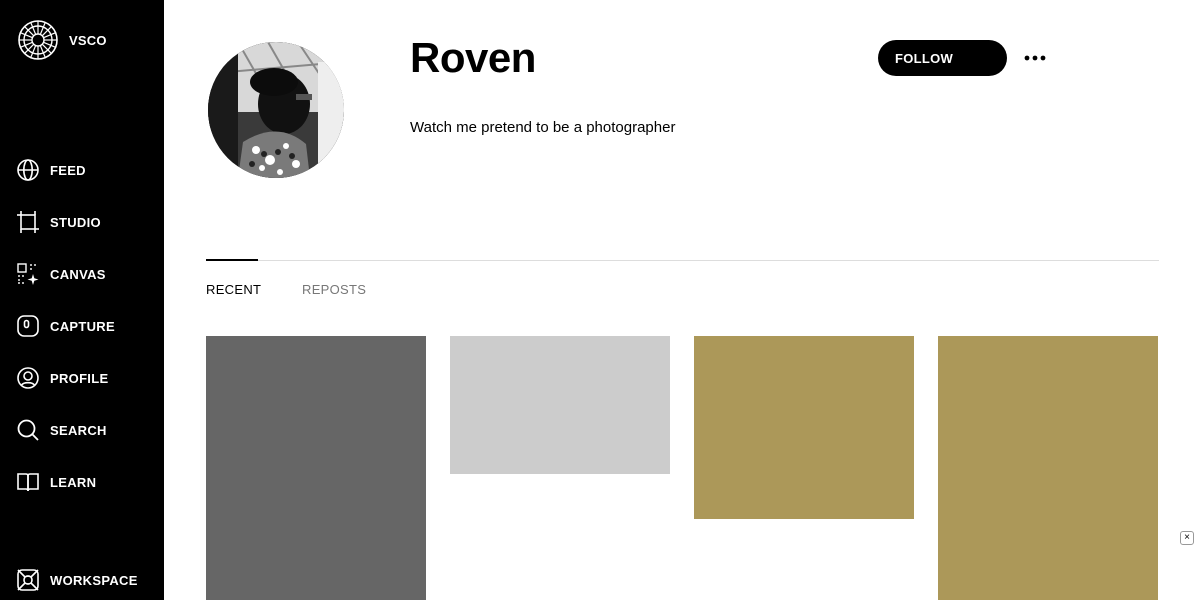 This screenshot has width=1200, height=600. Describe the element at coordinates (73, 482) in the screenshot. I see `sidebar-item-label: LEARN` at that location.